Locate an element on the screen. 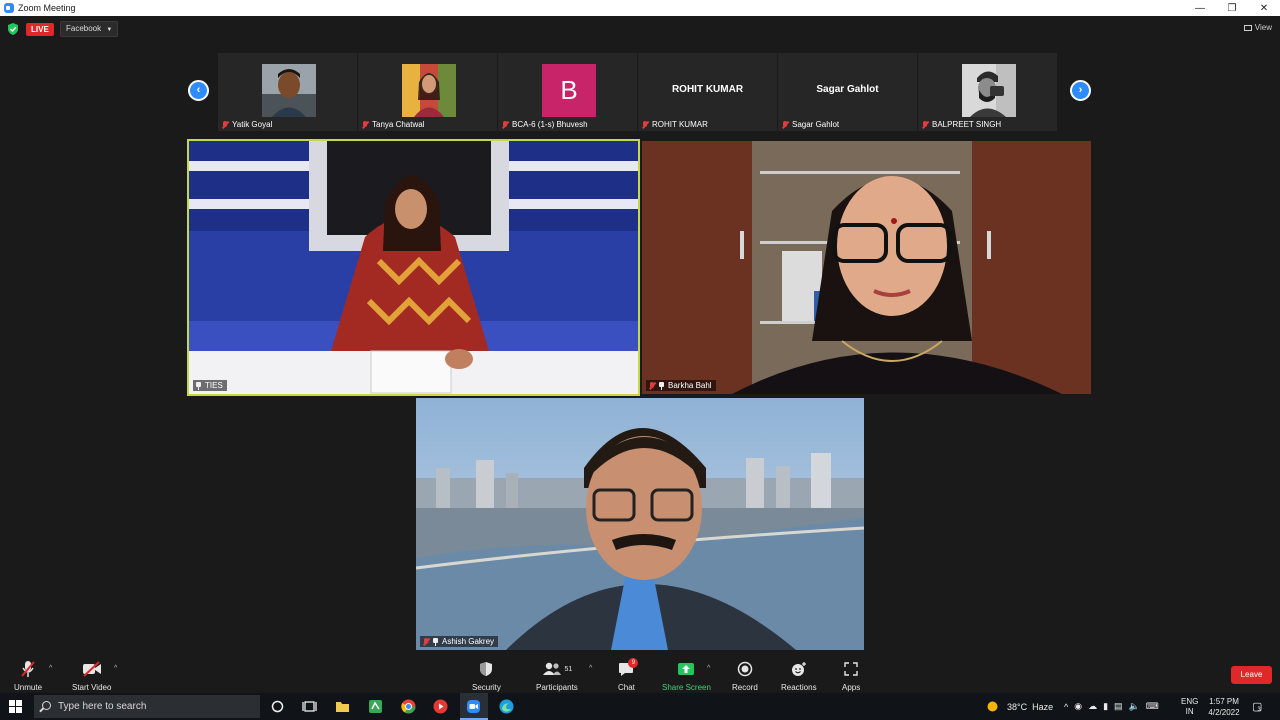 This screenshot has width=1280, height=720. video-tile: Ashish Gakrey is located at coordinates (640, 524).